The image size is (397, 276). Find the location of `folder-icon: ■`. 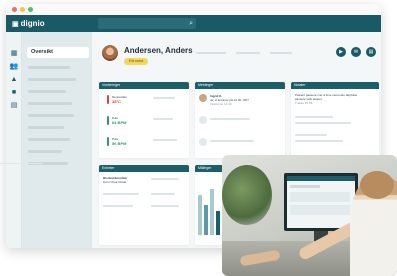

folder-icon: ■ is located at coordinates (14, 92).